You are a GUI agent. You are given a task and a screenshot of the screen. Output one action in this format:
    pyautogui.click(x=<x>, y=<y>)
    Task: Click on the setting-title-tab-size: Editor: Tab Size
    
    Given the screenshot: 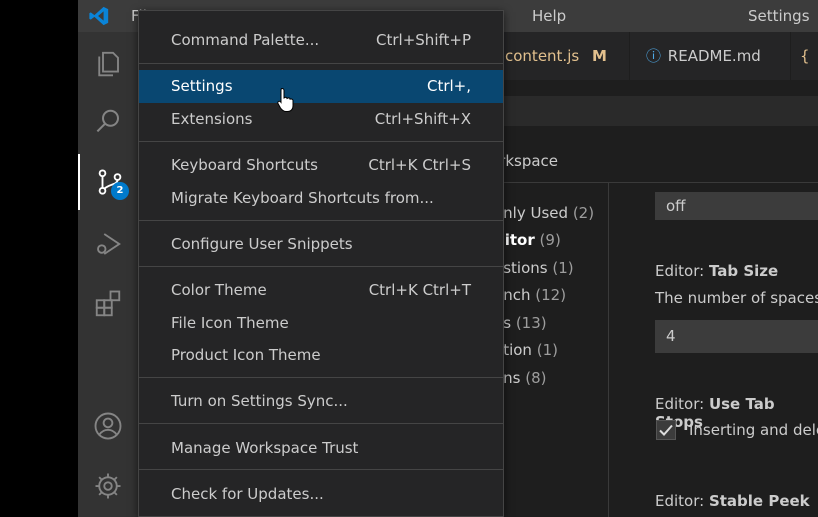 What is the action you would take?
    pyautogui.click(x=717, y=271)
    